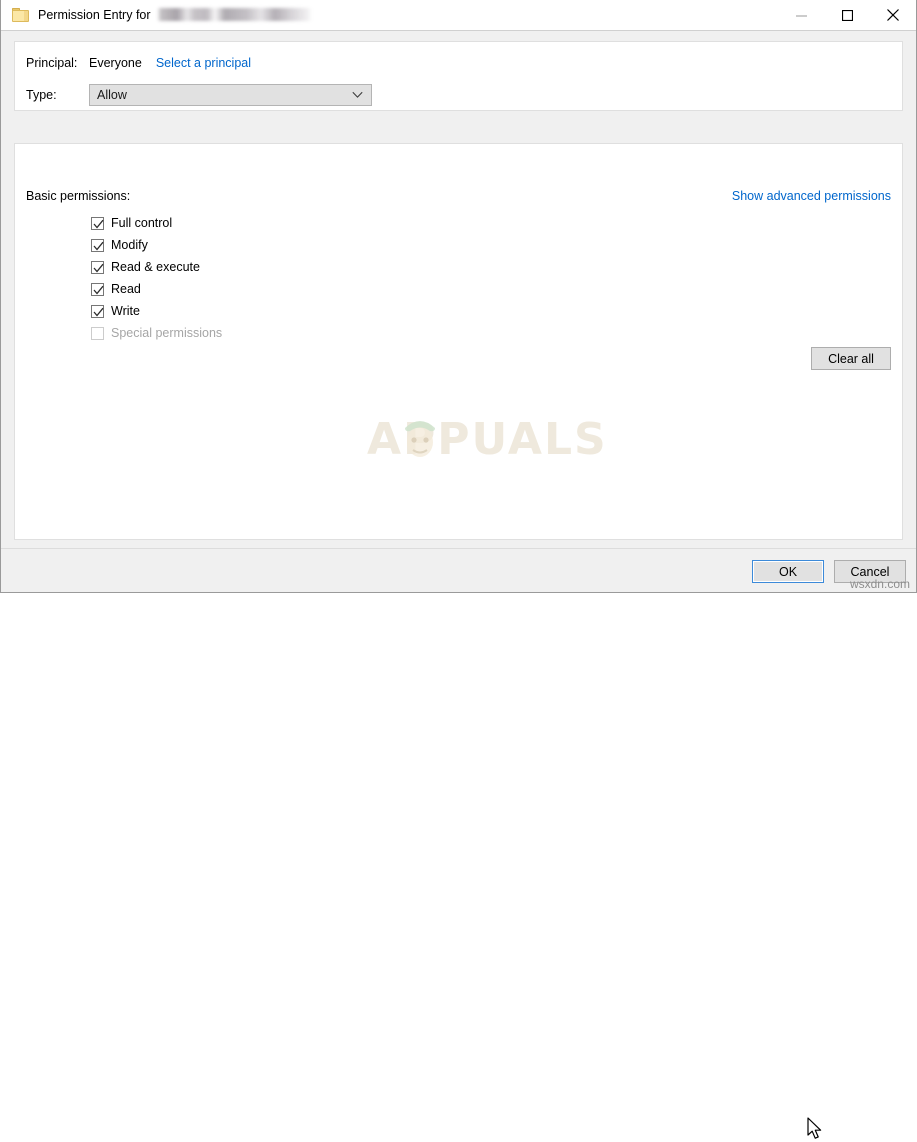 This screenshot has width=917, height=1142. What do you see at coordinates (97, 333) in the screenshot?
I see `checkbox-special-permissions` at bounding box center [97, 333].